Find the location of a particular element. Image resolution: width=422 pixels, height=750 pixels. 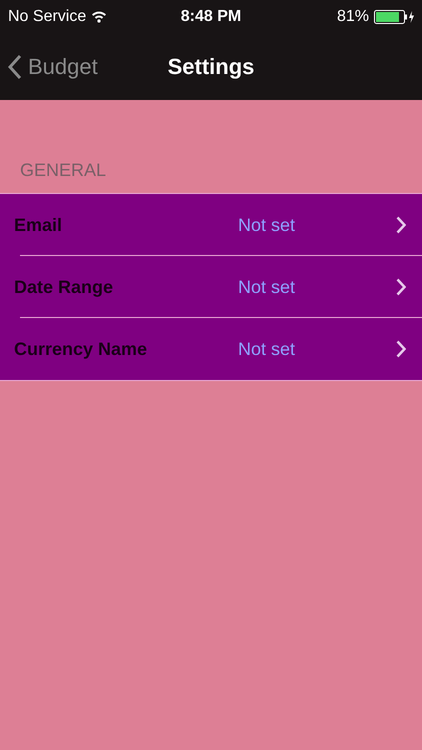

setting-label: Currency Name is located at coordinates (81, 349).